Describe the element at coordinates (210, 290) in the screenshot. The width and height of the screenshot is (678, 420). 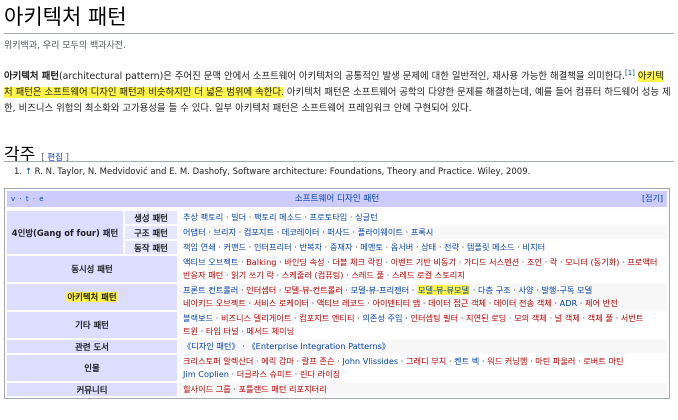
I see `navbox-link: 프론트 컨트롤러` at that location.